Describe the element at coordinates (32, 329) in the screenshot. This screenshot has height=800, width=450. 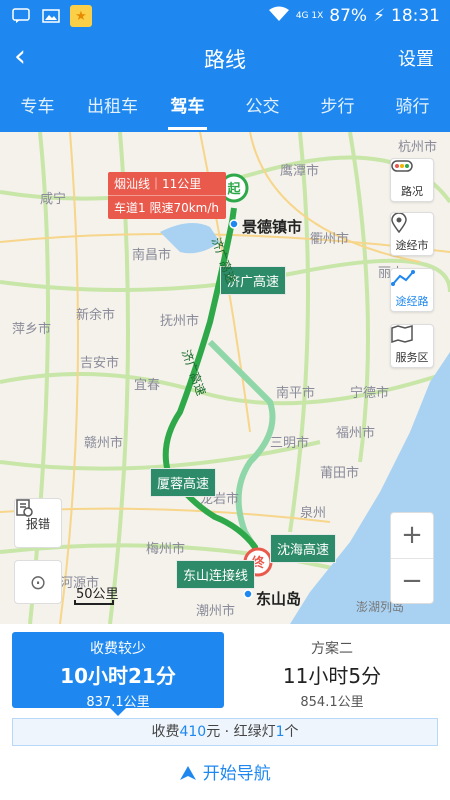
I see `city-label: 萍乡市` at that location.